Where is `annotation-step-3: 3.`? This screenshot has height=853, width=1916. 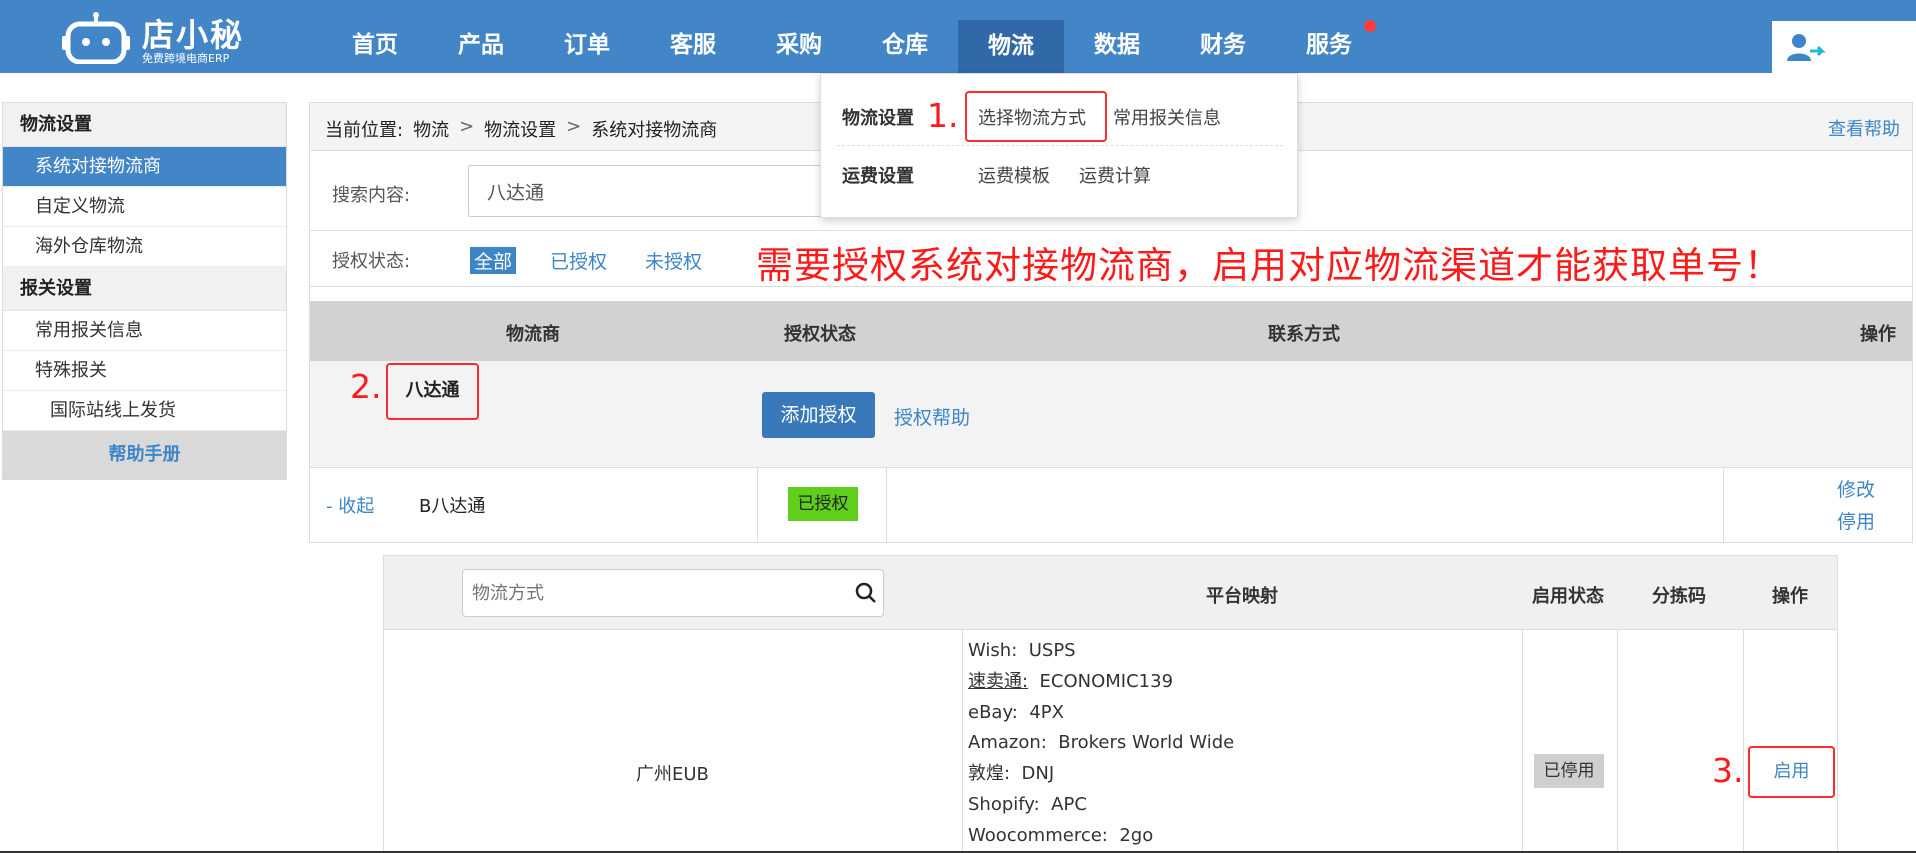 annotation-step-3: 3. is located at coordinates (1728, 770).